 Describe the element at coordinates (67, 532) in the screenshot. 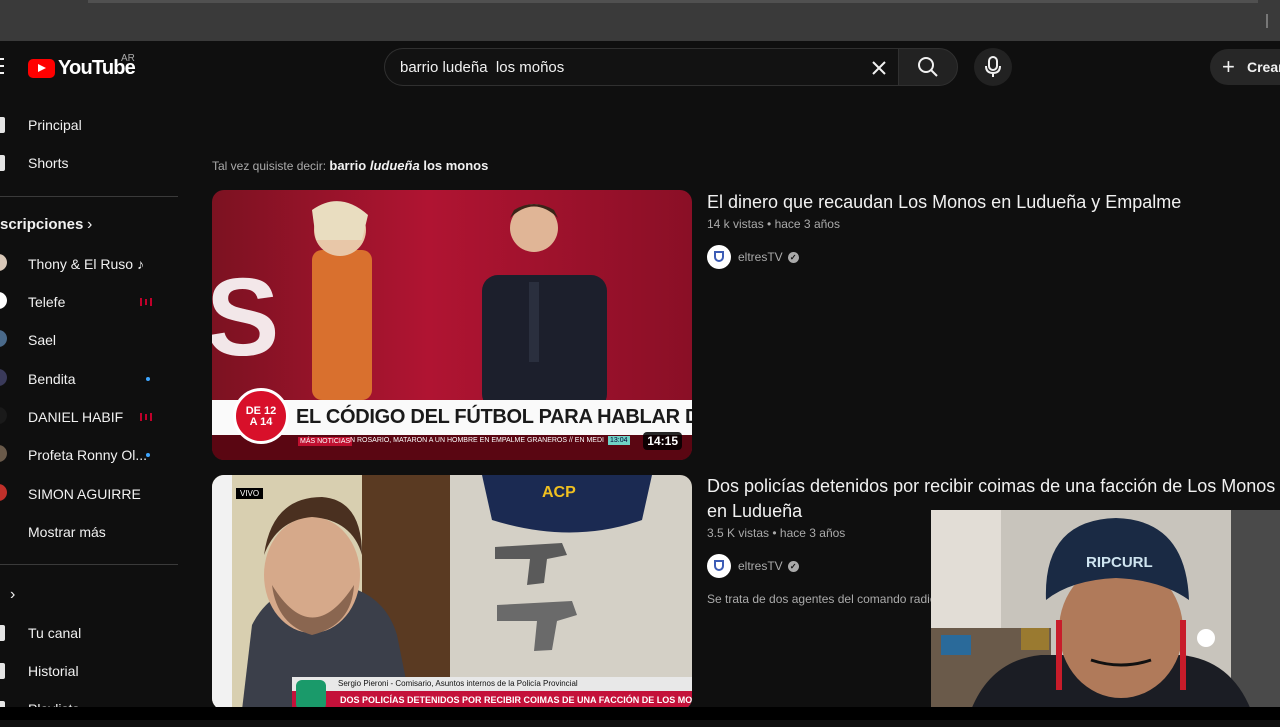

I see `show-more-label: Mostrar más` at that location.